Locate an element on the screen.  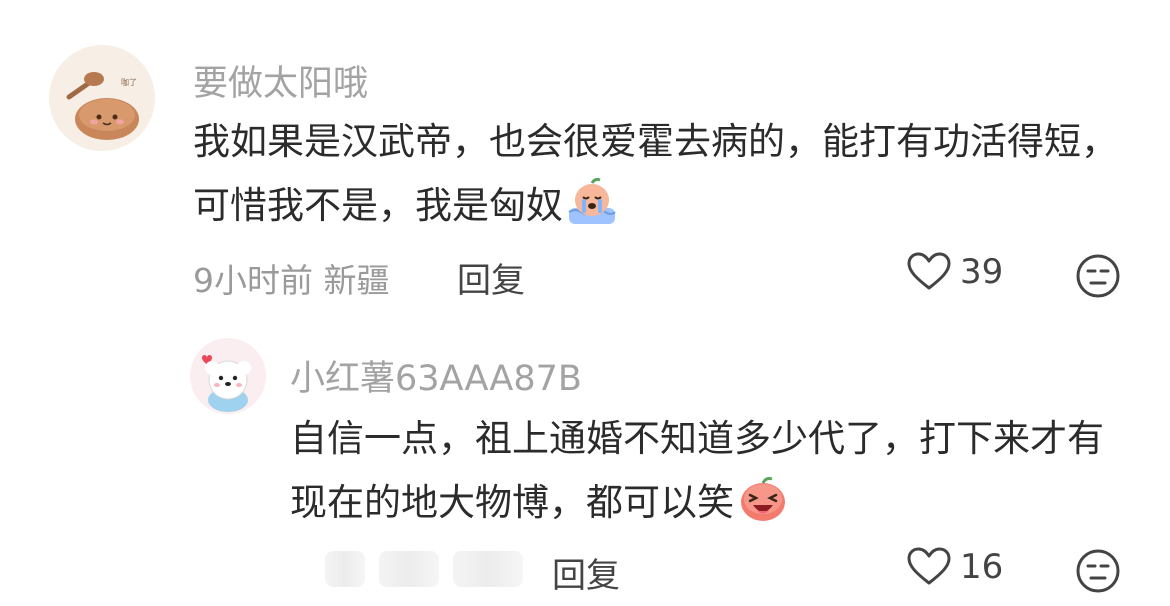
avatar is located at coordinates (228, 376).